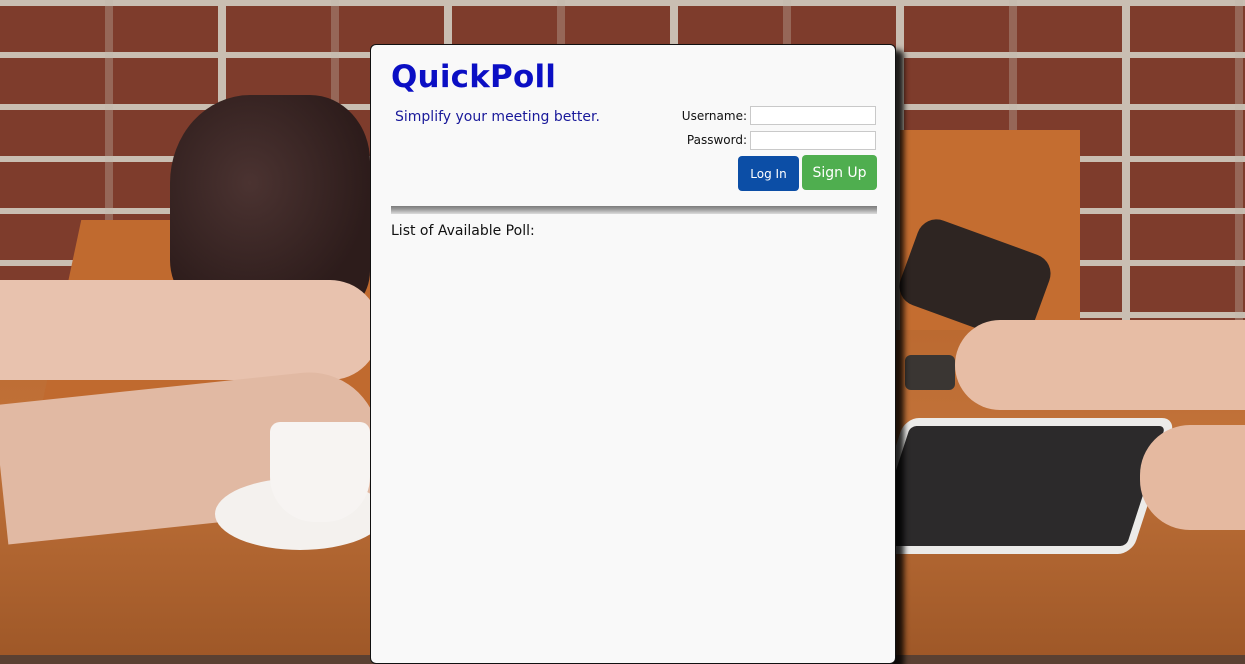 This screenshot has width=1245, height=664. Describe the element at coordinates (768, 173) in the screenshot. I see `login-button: Log In` at that location.